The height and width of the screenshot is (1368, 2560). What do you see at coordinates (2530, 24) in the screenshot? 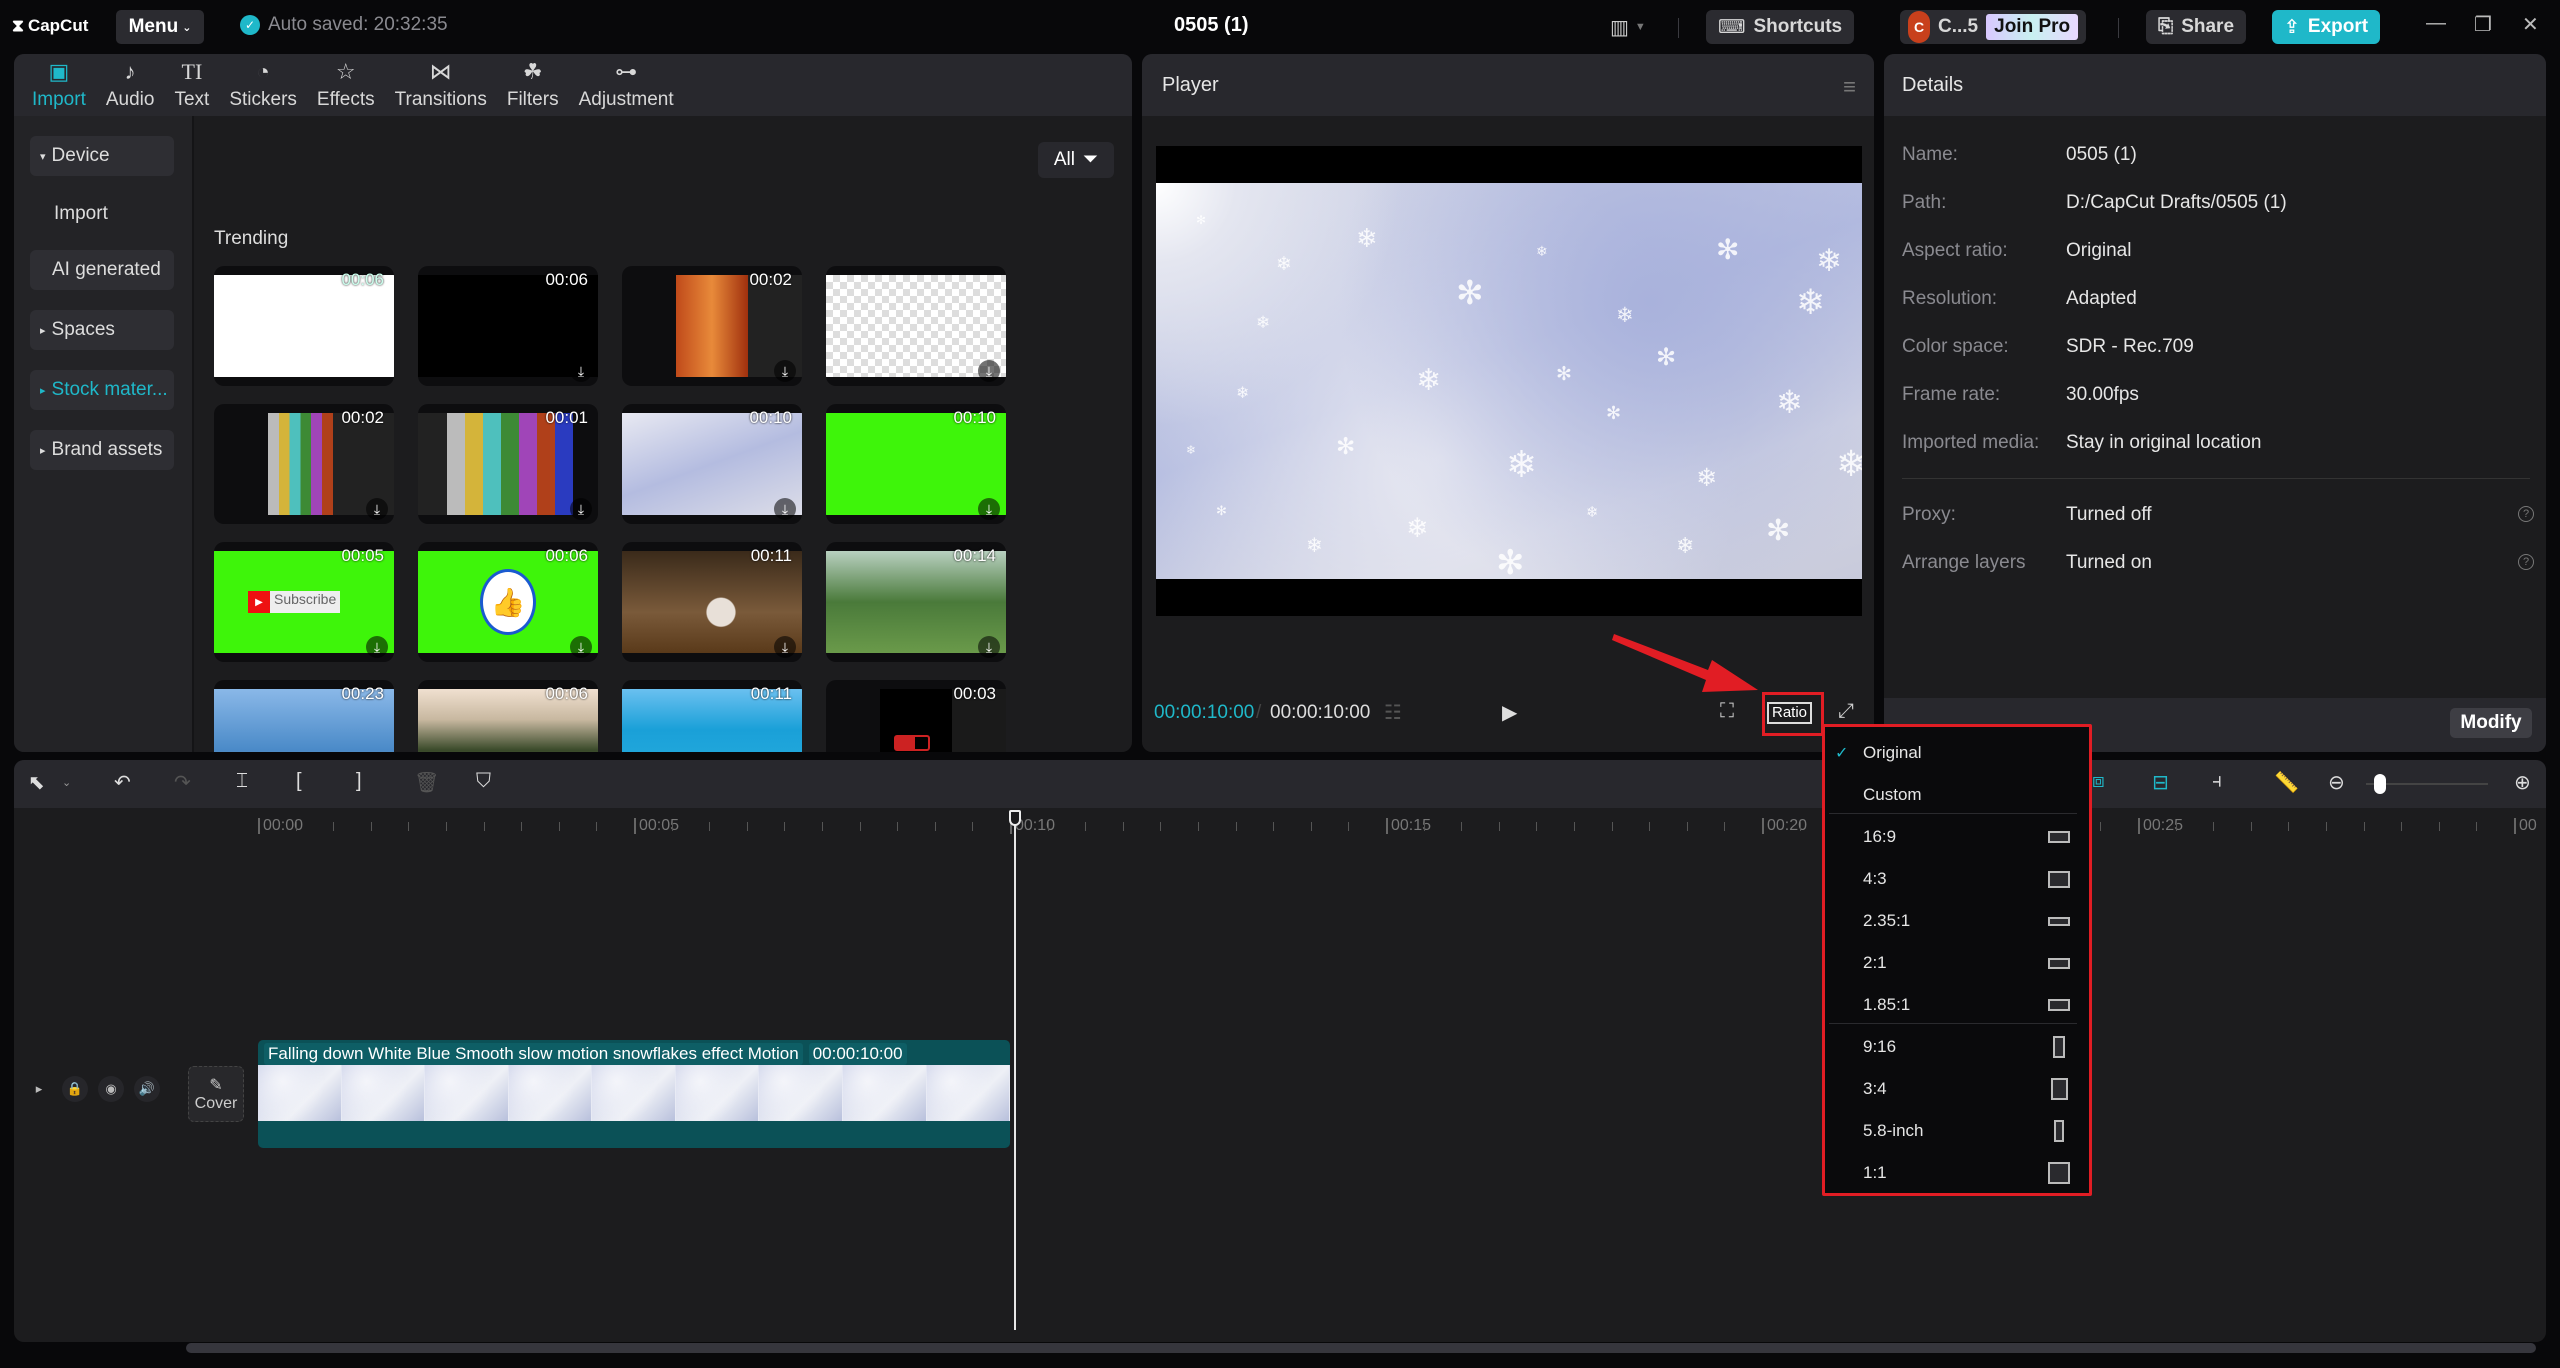
I see `close-button: ✕` at bounding box center [2530, 24].